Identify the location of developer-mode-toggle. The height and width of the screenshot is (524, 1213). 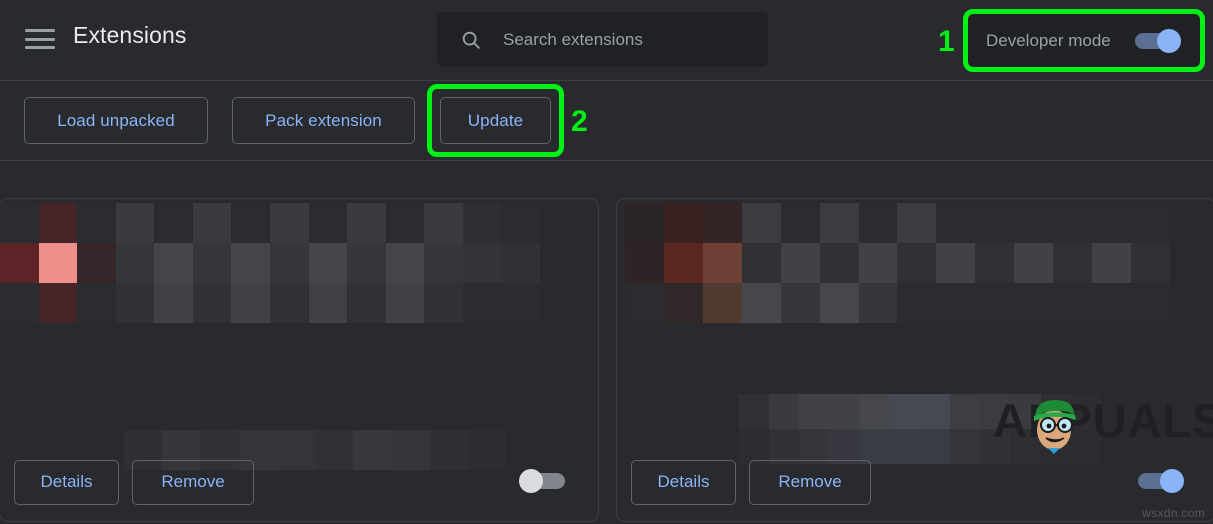
(1158, 40).